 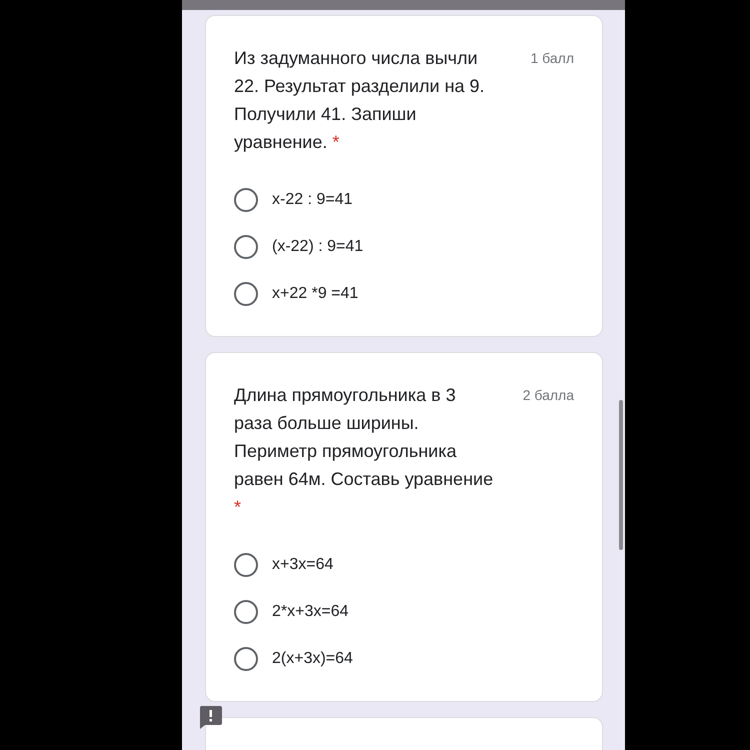 What do you see at coordinates (315, 294) in the screenshot?
I see `option-label: x+22 *9 =41` at bounding box center [315, 294].